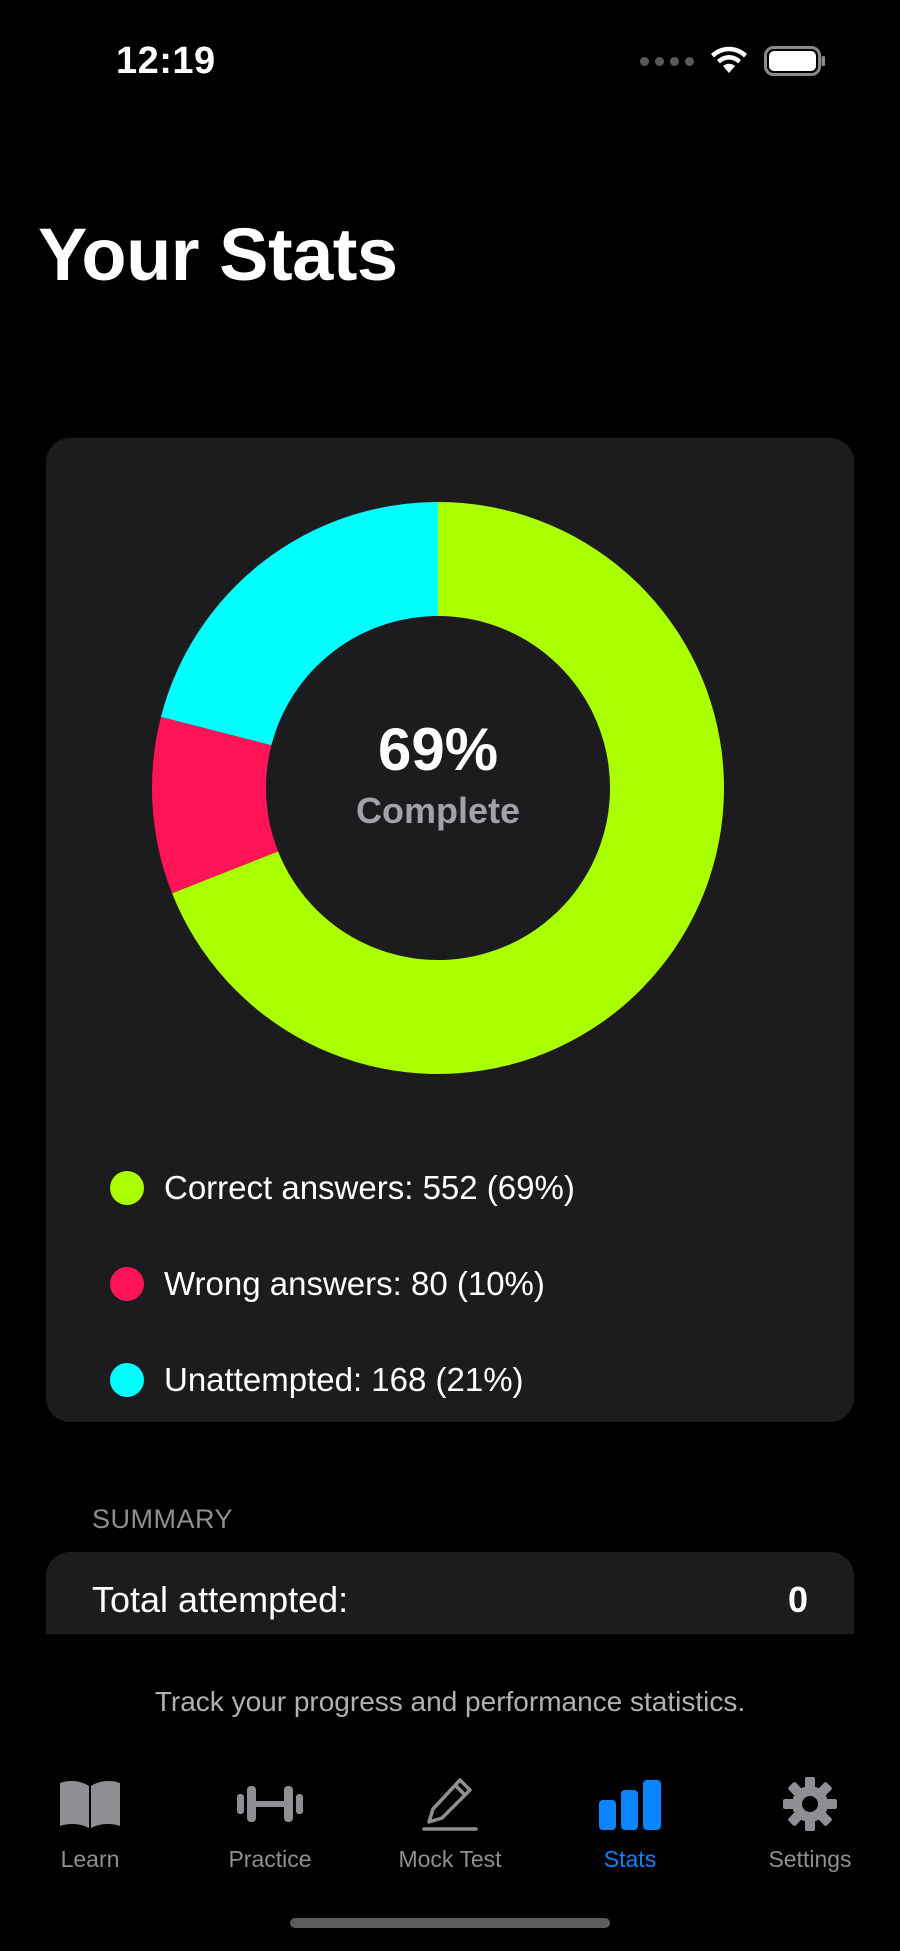  What do you see at coordinates (127, 1380) in the screenshot?
I see `legend-dot-unattempted` at bounding box center [127, 1380].